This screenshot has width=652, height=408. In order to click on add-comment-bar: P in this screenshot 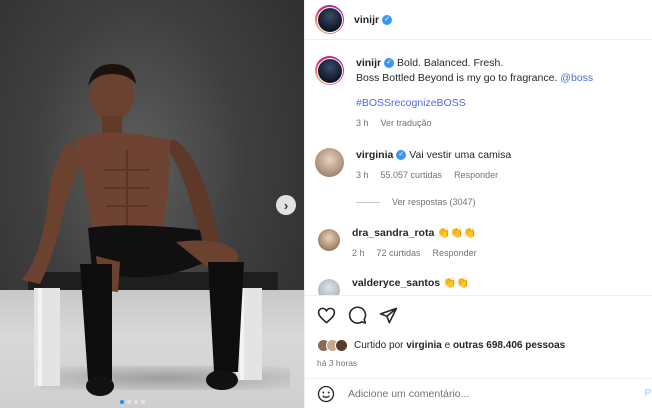, I will do `click(478, 393)`.